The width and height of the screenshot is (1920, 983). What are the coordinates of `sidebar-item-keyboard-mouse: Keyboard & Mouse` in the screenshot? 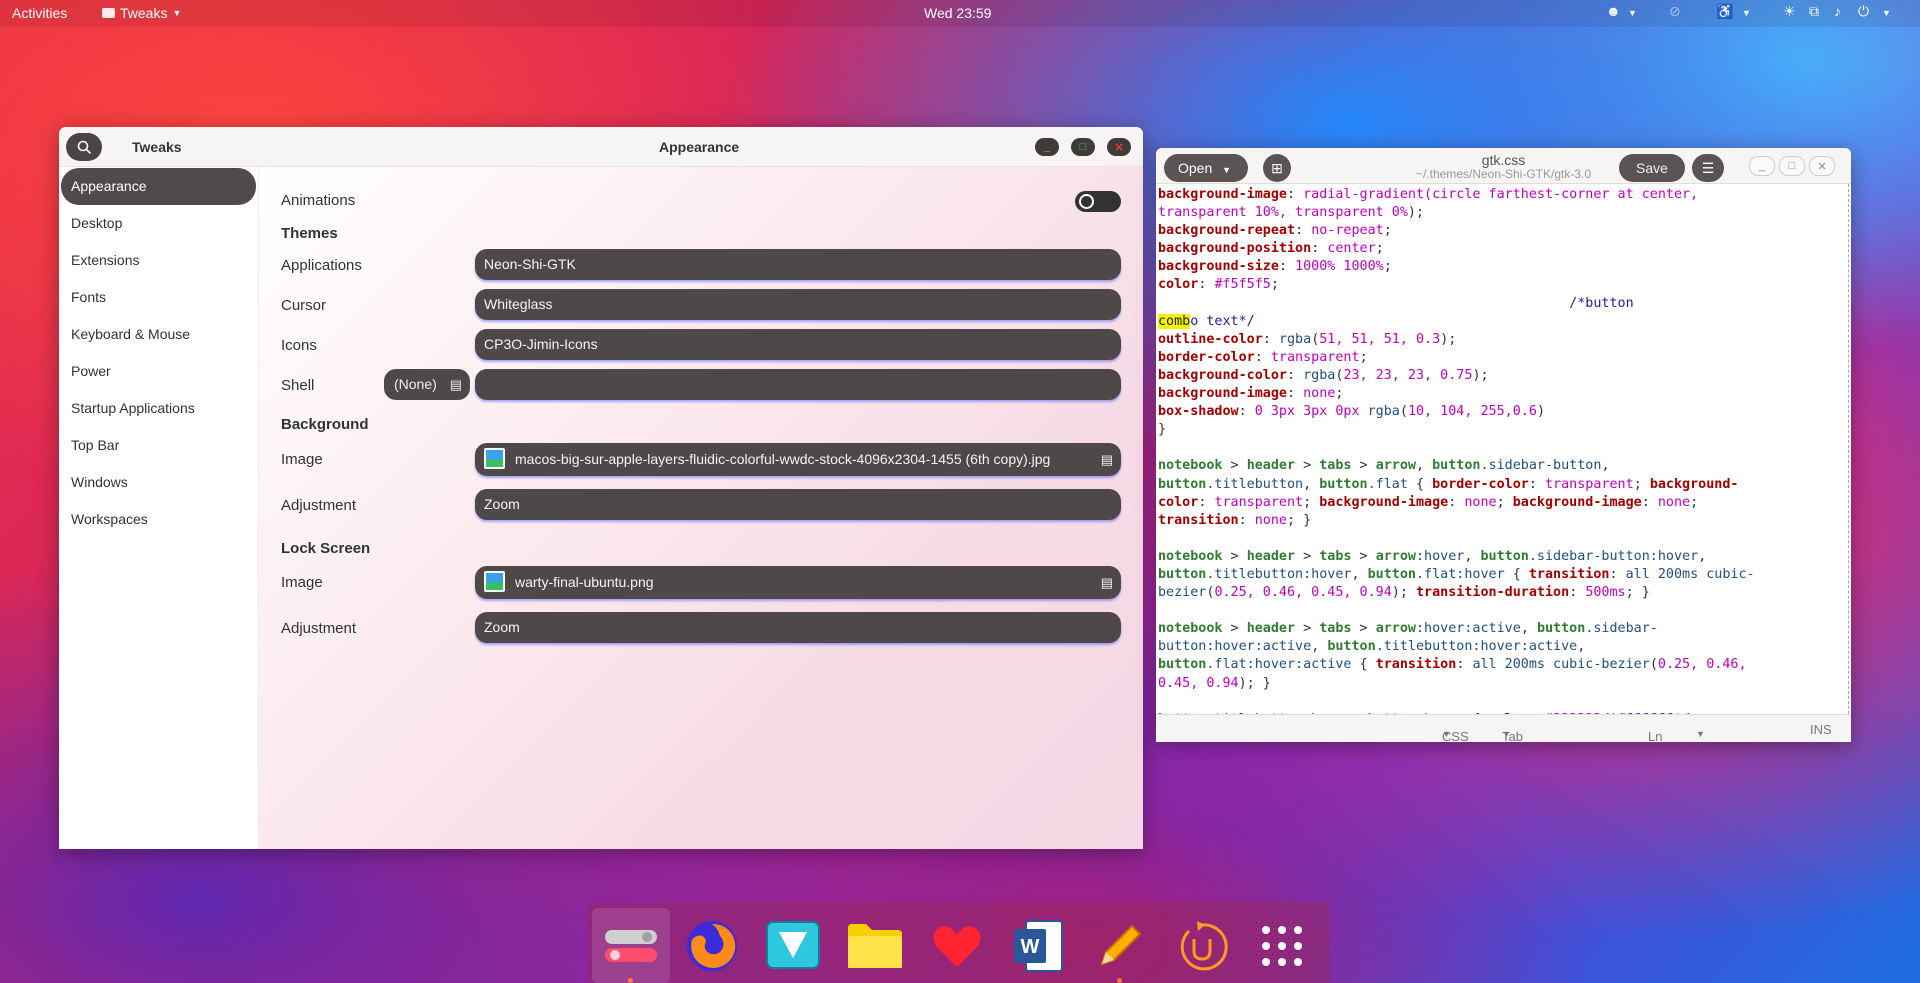 It's located at (158, 334).